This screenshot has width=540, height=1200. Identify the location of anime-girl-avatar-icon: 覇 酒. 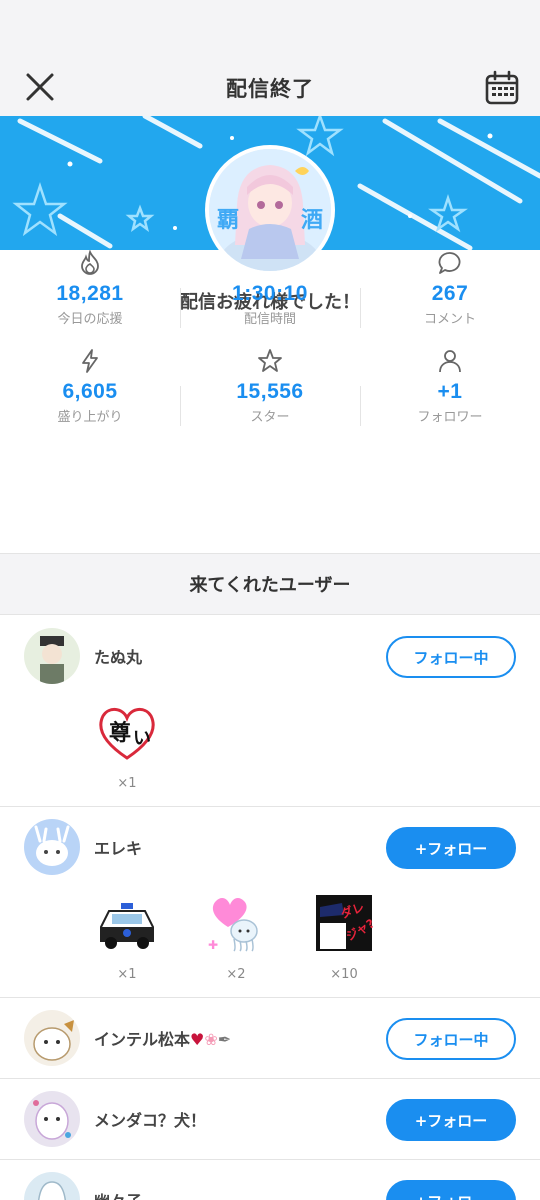
(270, 210).